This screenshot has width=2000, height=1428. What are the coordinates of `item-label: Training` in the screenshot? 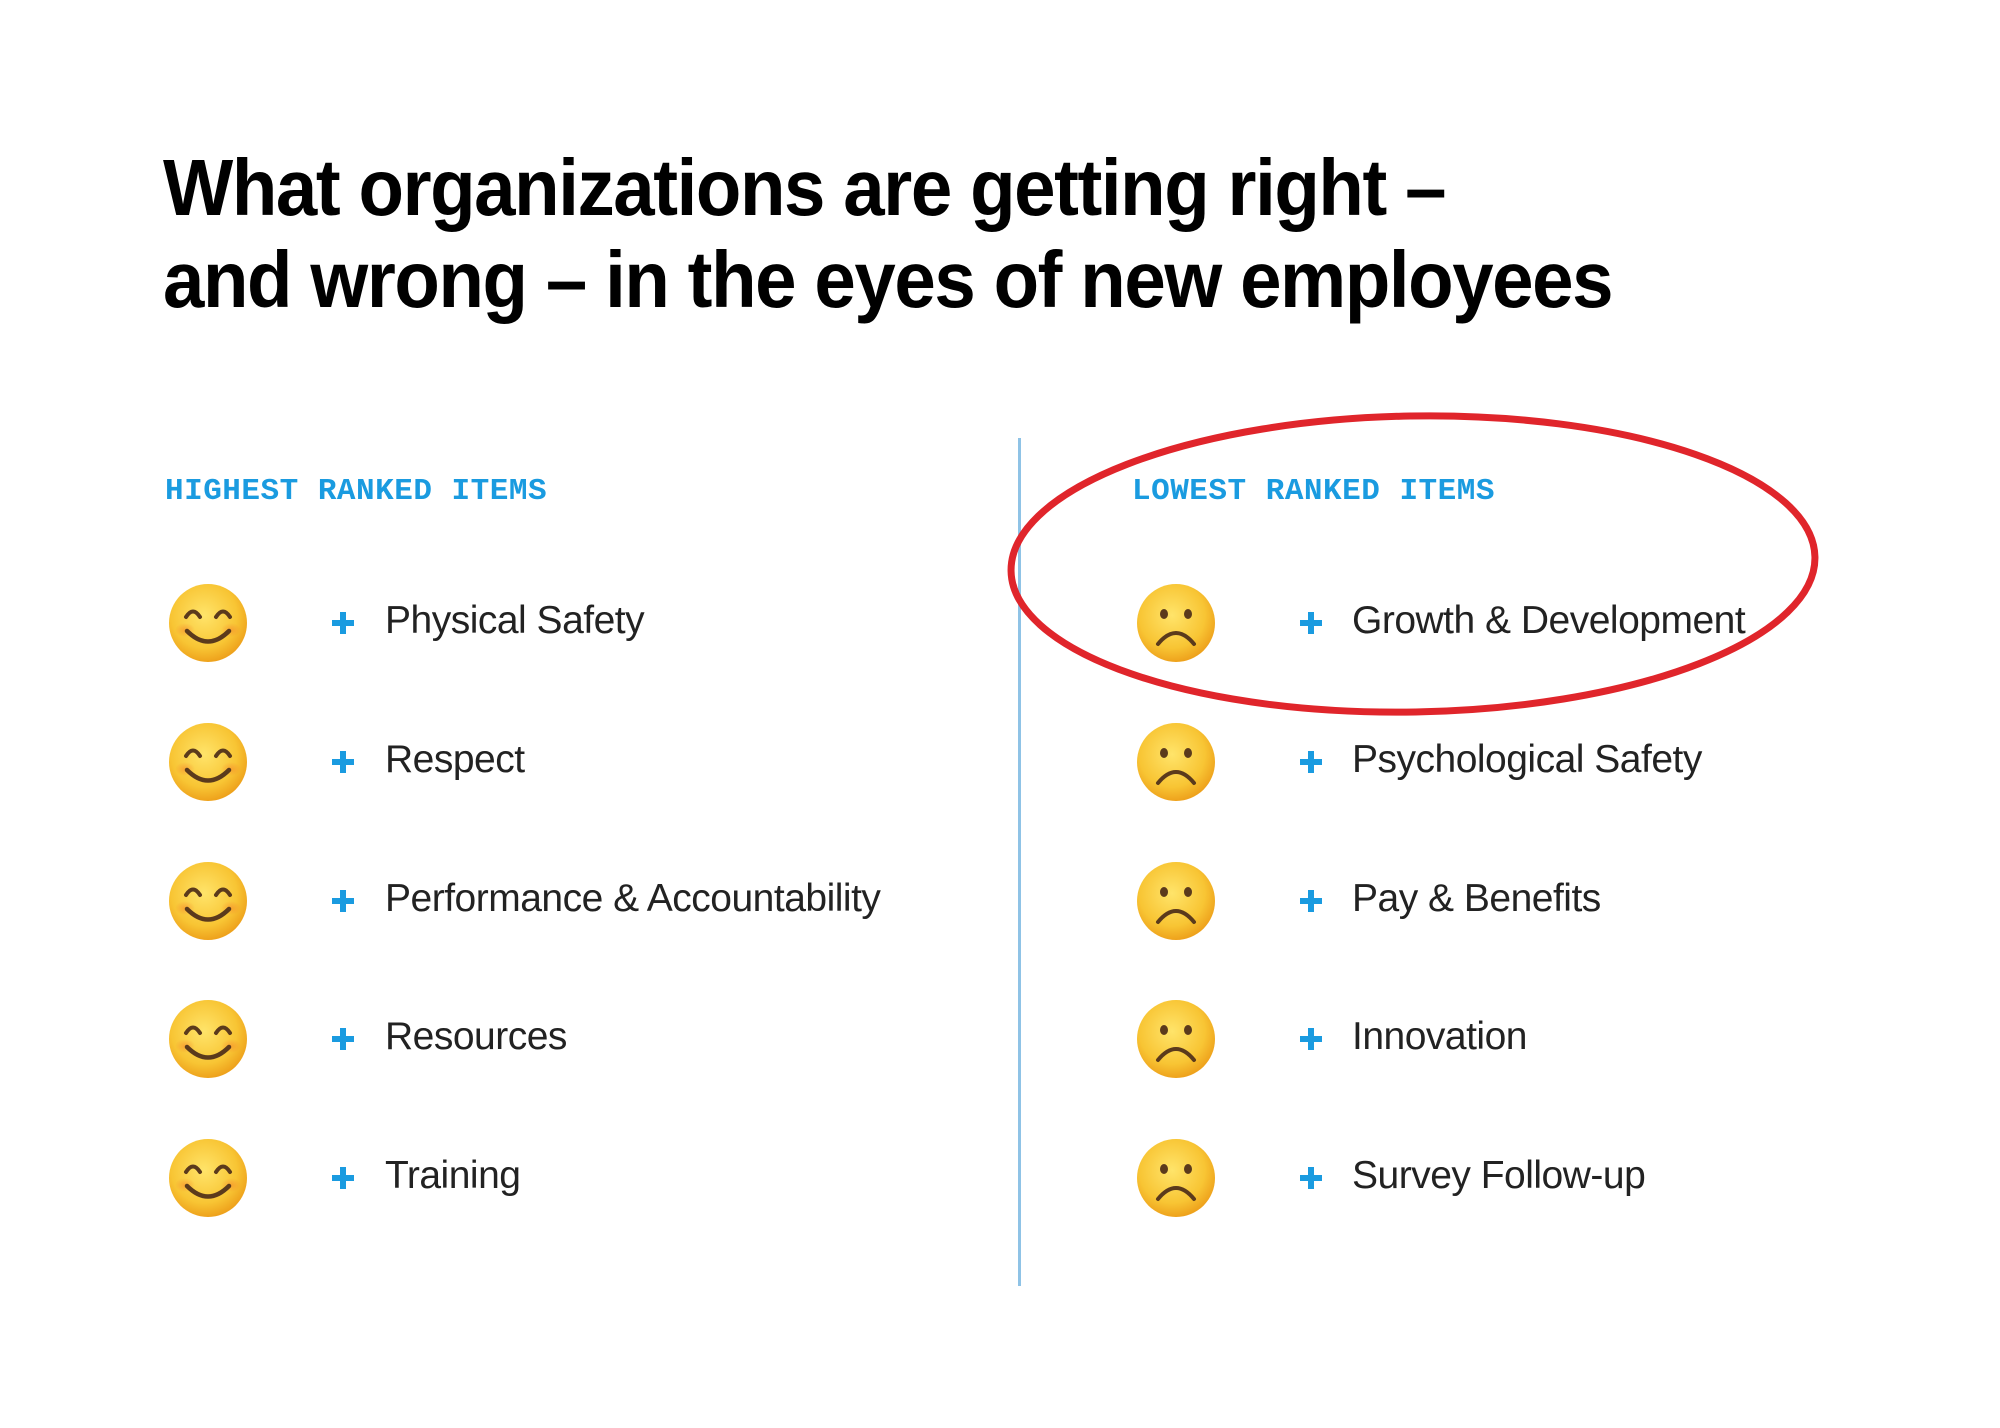 It's located at (453, 1175).